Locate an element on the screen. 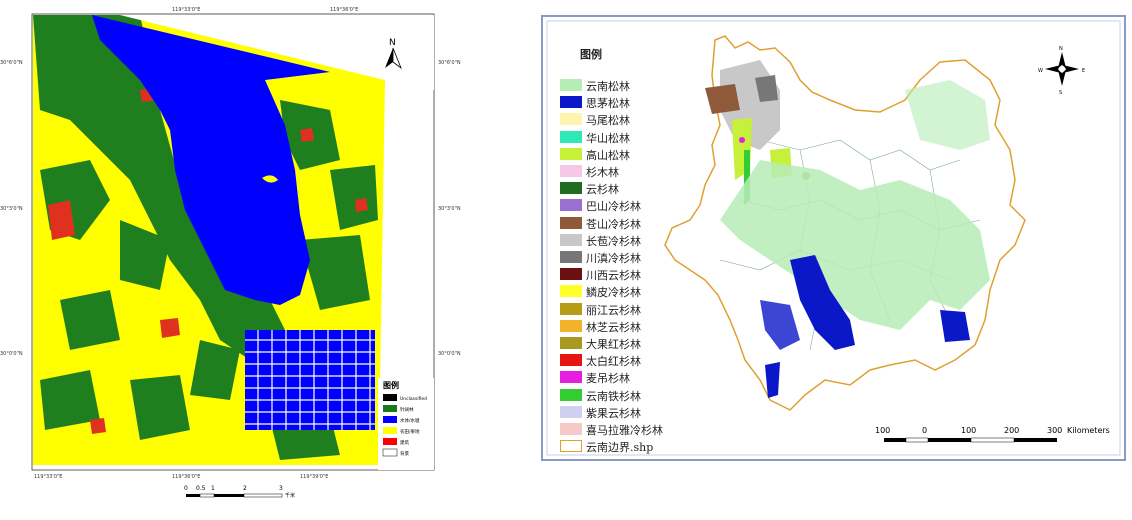  right-scale-tick-1: 0 is located at coordinates (924, 430).